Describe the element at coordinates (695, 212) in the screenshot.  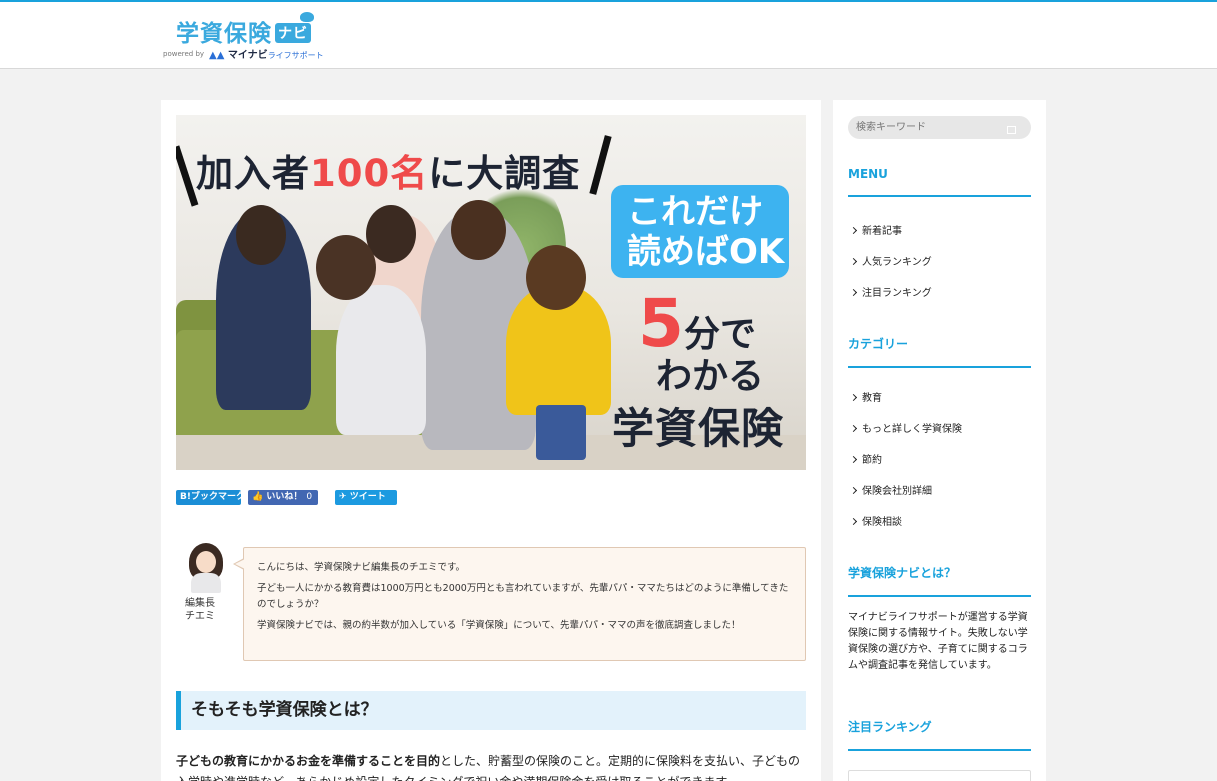
I see `hero-badge-line1: これだけ` at that location.